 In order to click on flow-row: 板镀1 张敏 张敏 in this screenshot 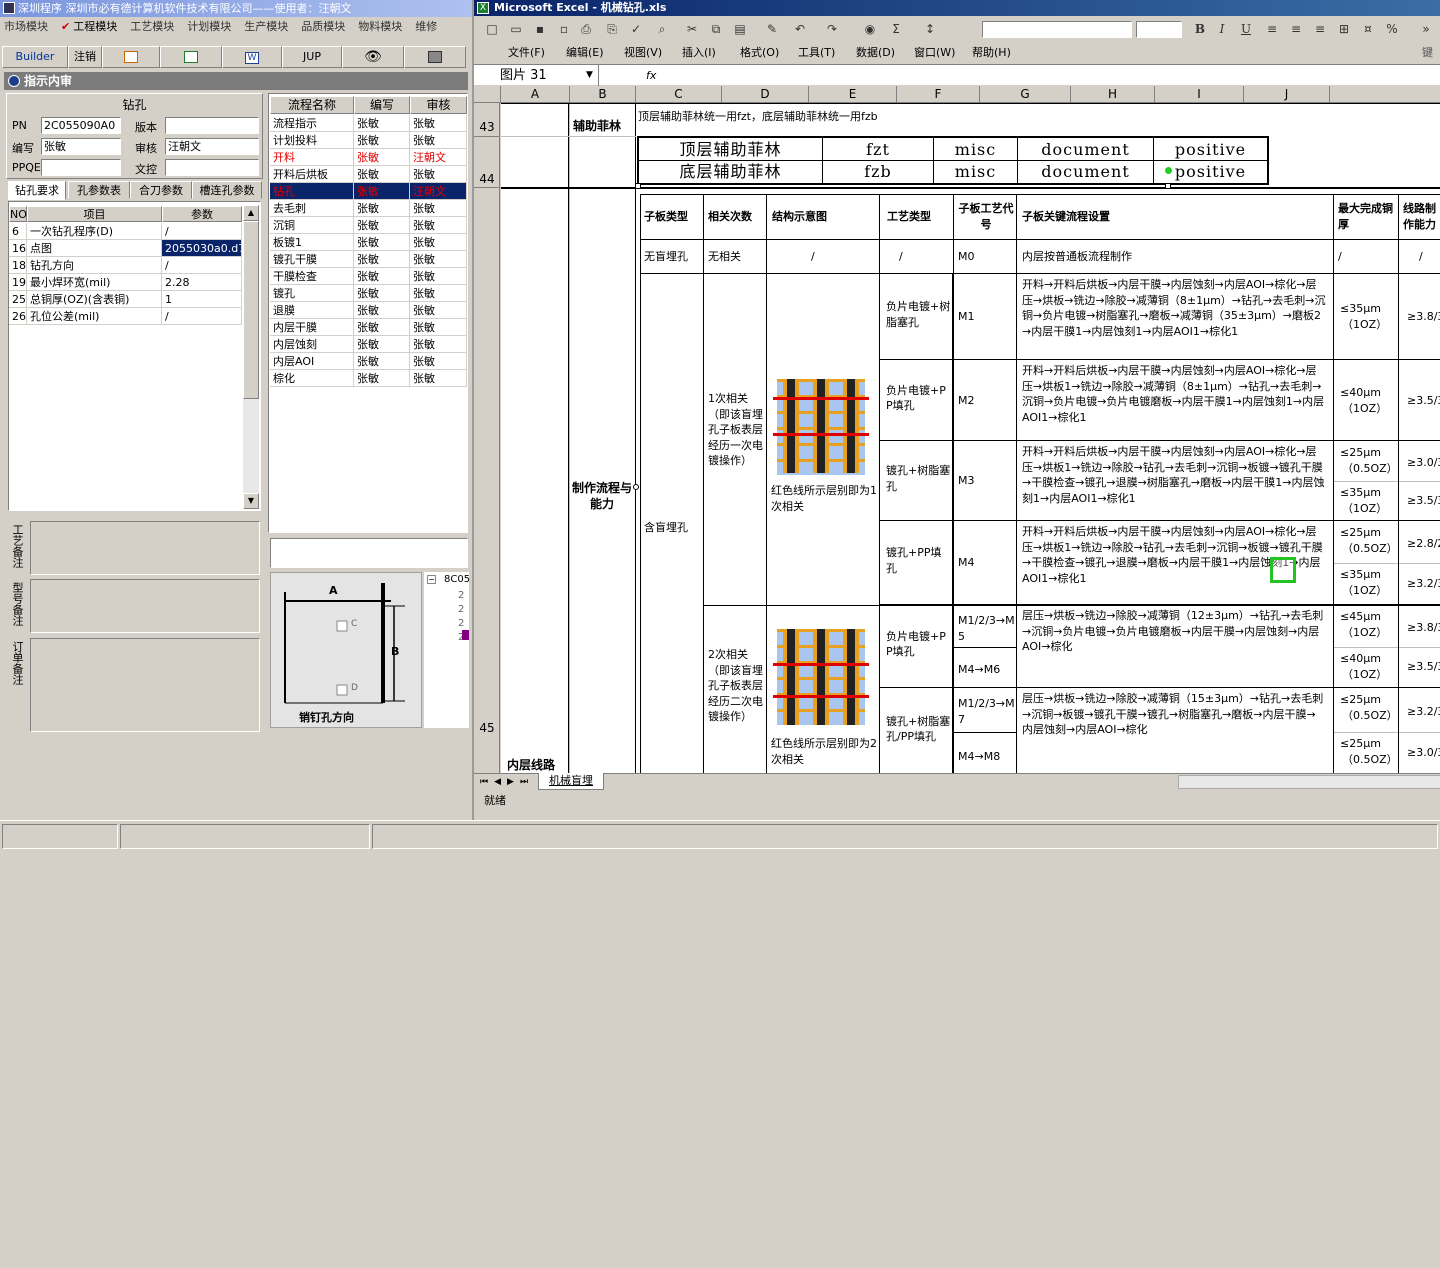, I will do `click(368, 242)`.